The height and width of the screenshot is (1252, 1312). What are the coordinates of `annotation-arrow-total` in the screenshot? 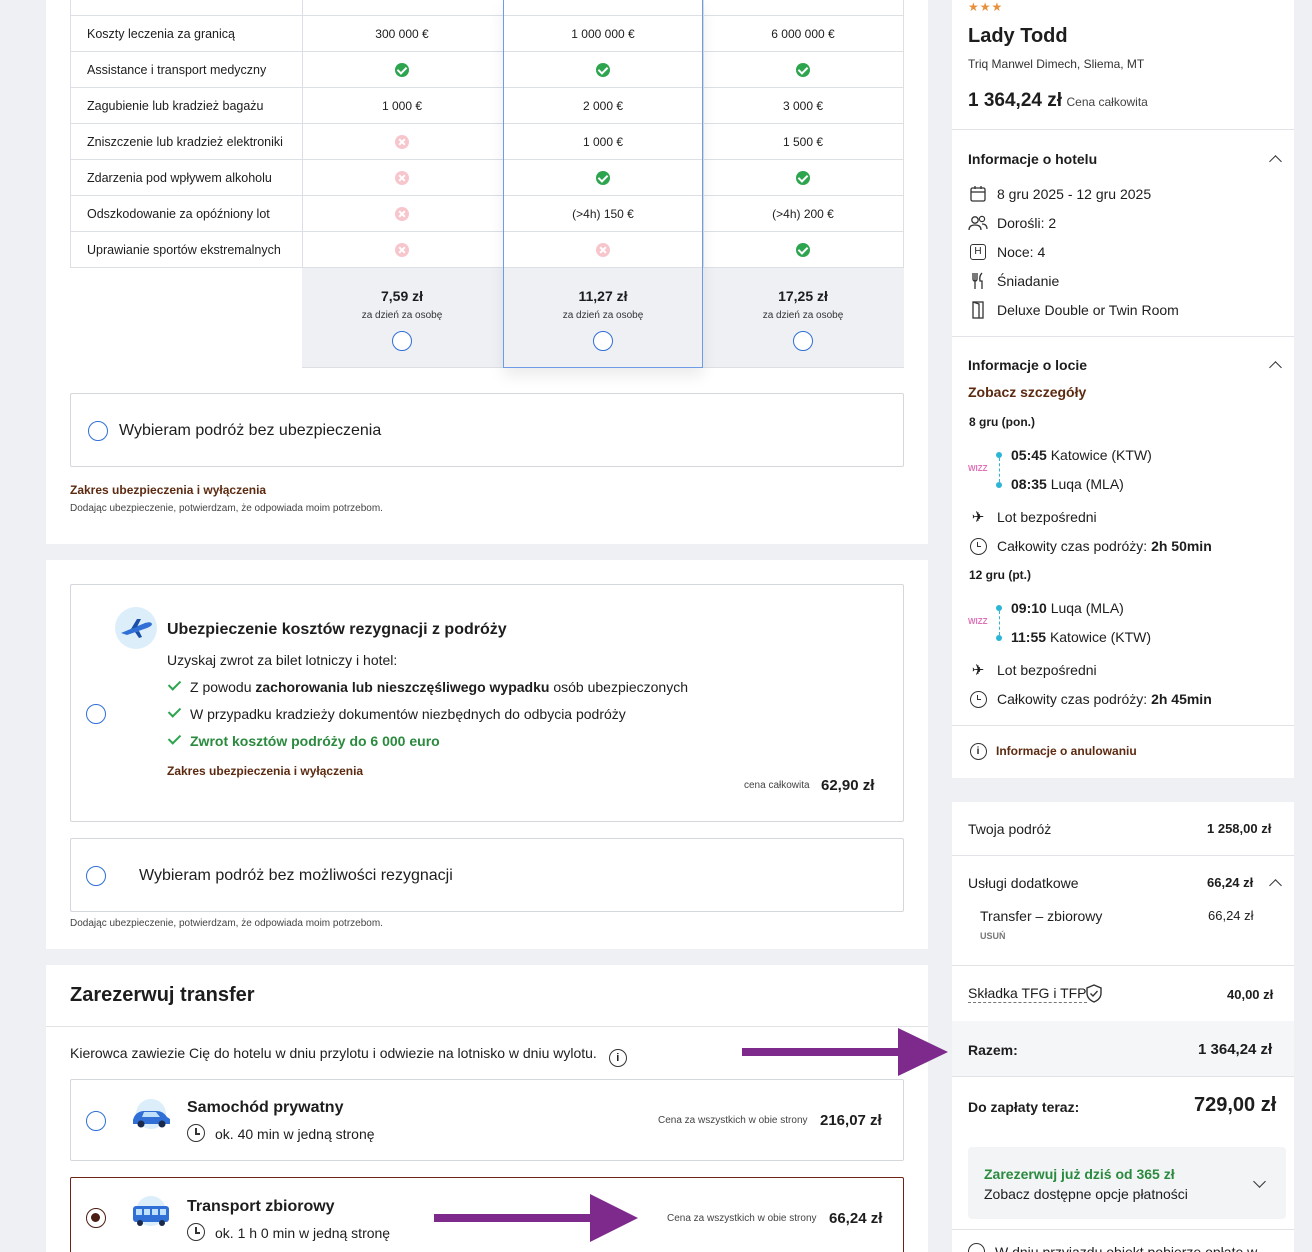 It's located at (845, 1052).